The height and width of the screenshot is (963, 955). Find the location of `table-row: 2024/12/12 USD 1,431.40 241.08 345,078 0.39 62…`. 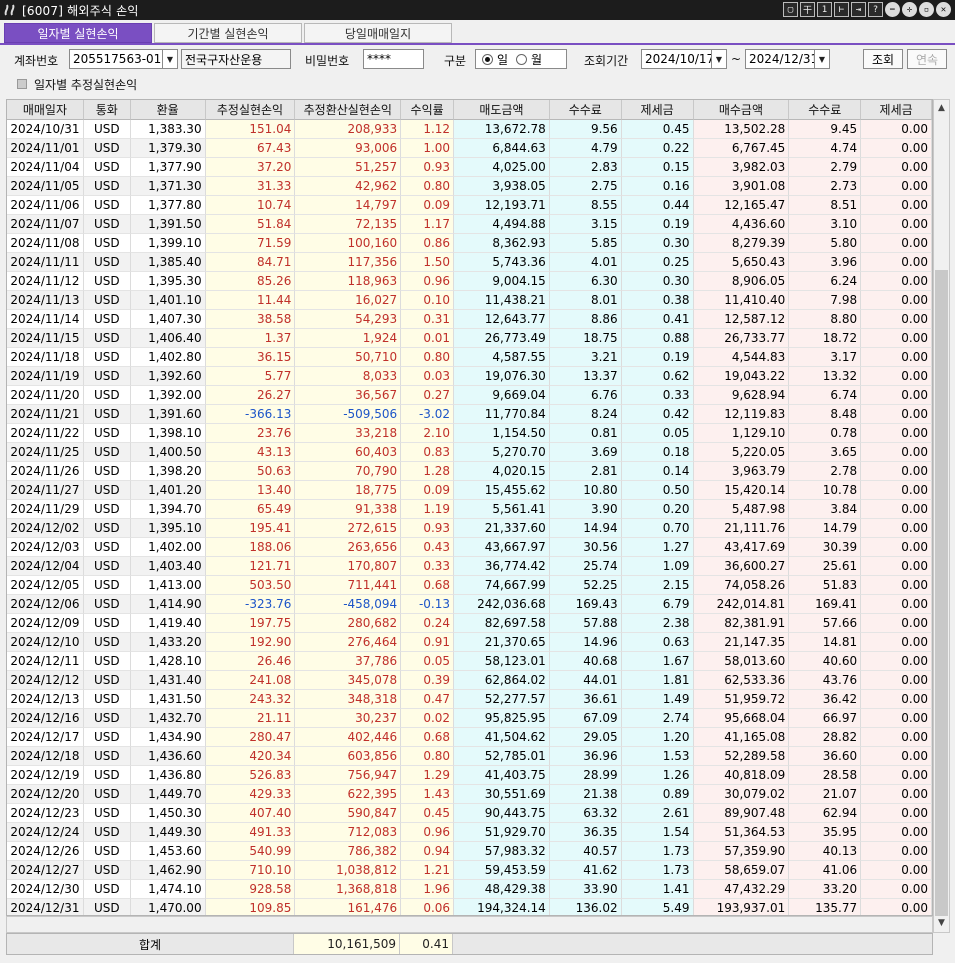

table-row: 2024/12/12 USD 1,431.40 241.08 345,078 0.39 62… is located at coordinates (469, 680).